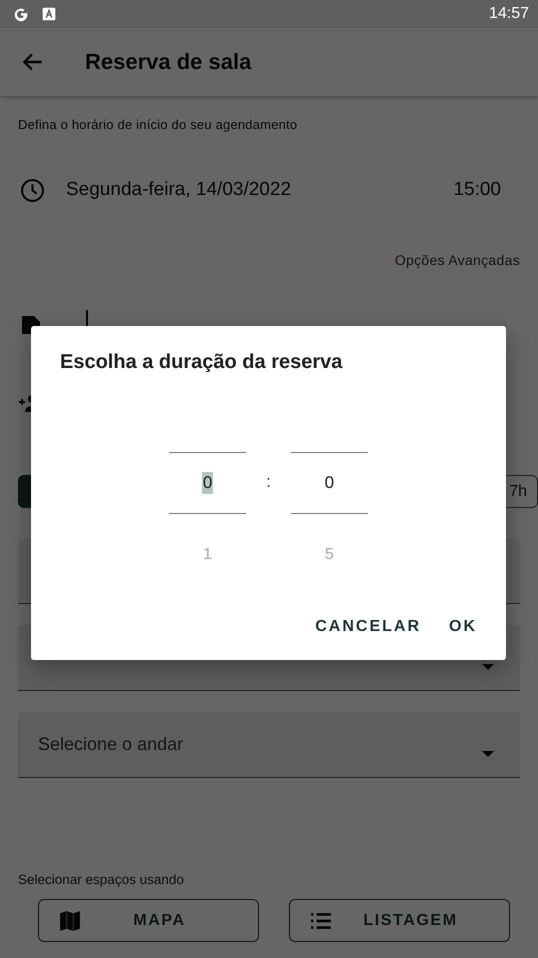 The width and height of the screenshot is (538, 958). I want to click on start-hint: Defina o horário de início do seu agendamento, so click(157, 125).